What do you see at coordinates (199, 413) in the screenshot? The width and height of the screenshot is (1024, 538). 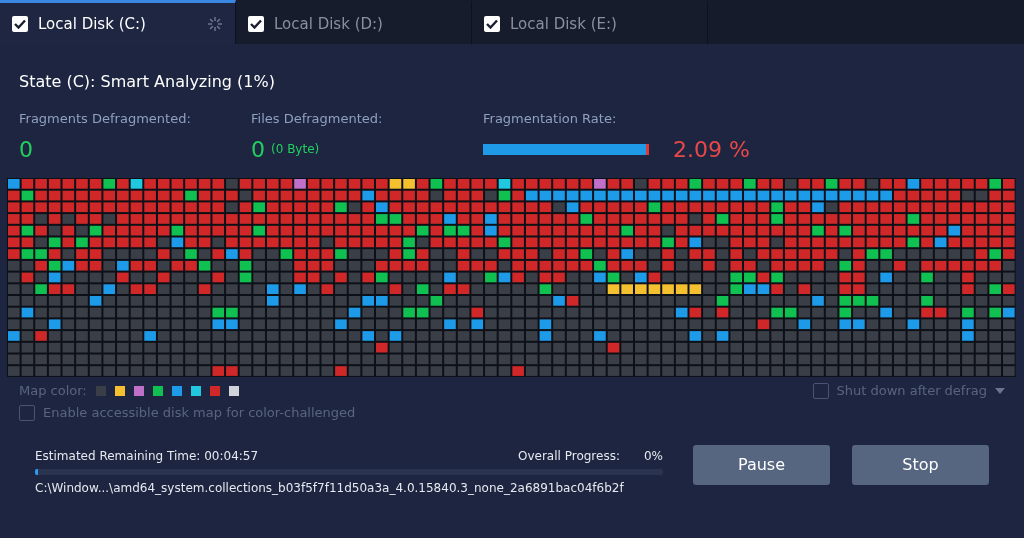 I see `checkbox-label: Enable accessible disk map for color-challenged` at bounding box center [199, 413].